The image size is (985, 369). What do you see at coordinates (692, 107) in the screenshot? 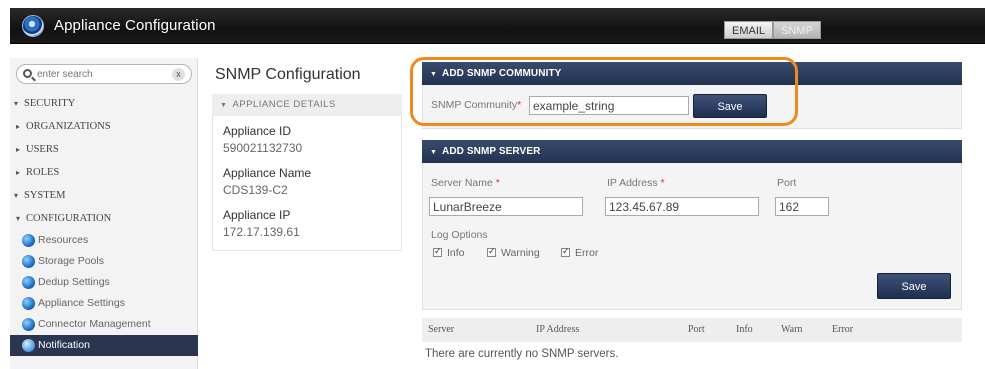
I see `add-snmp-community-body: SNMP Community* Save` at bounding box center [692, 107].